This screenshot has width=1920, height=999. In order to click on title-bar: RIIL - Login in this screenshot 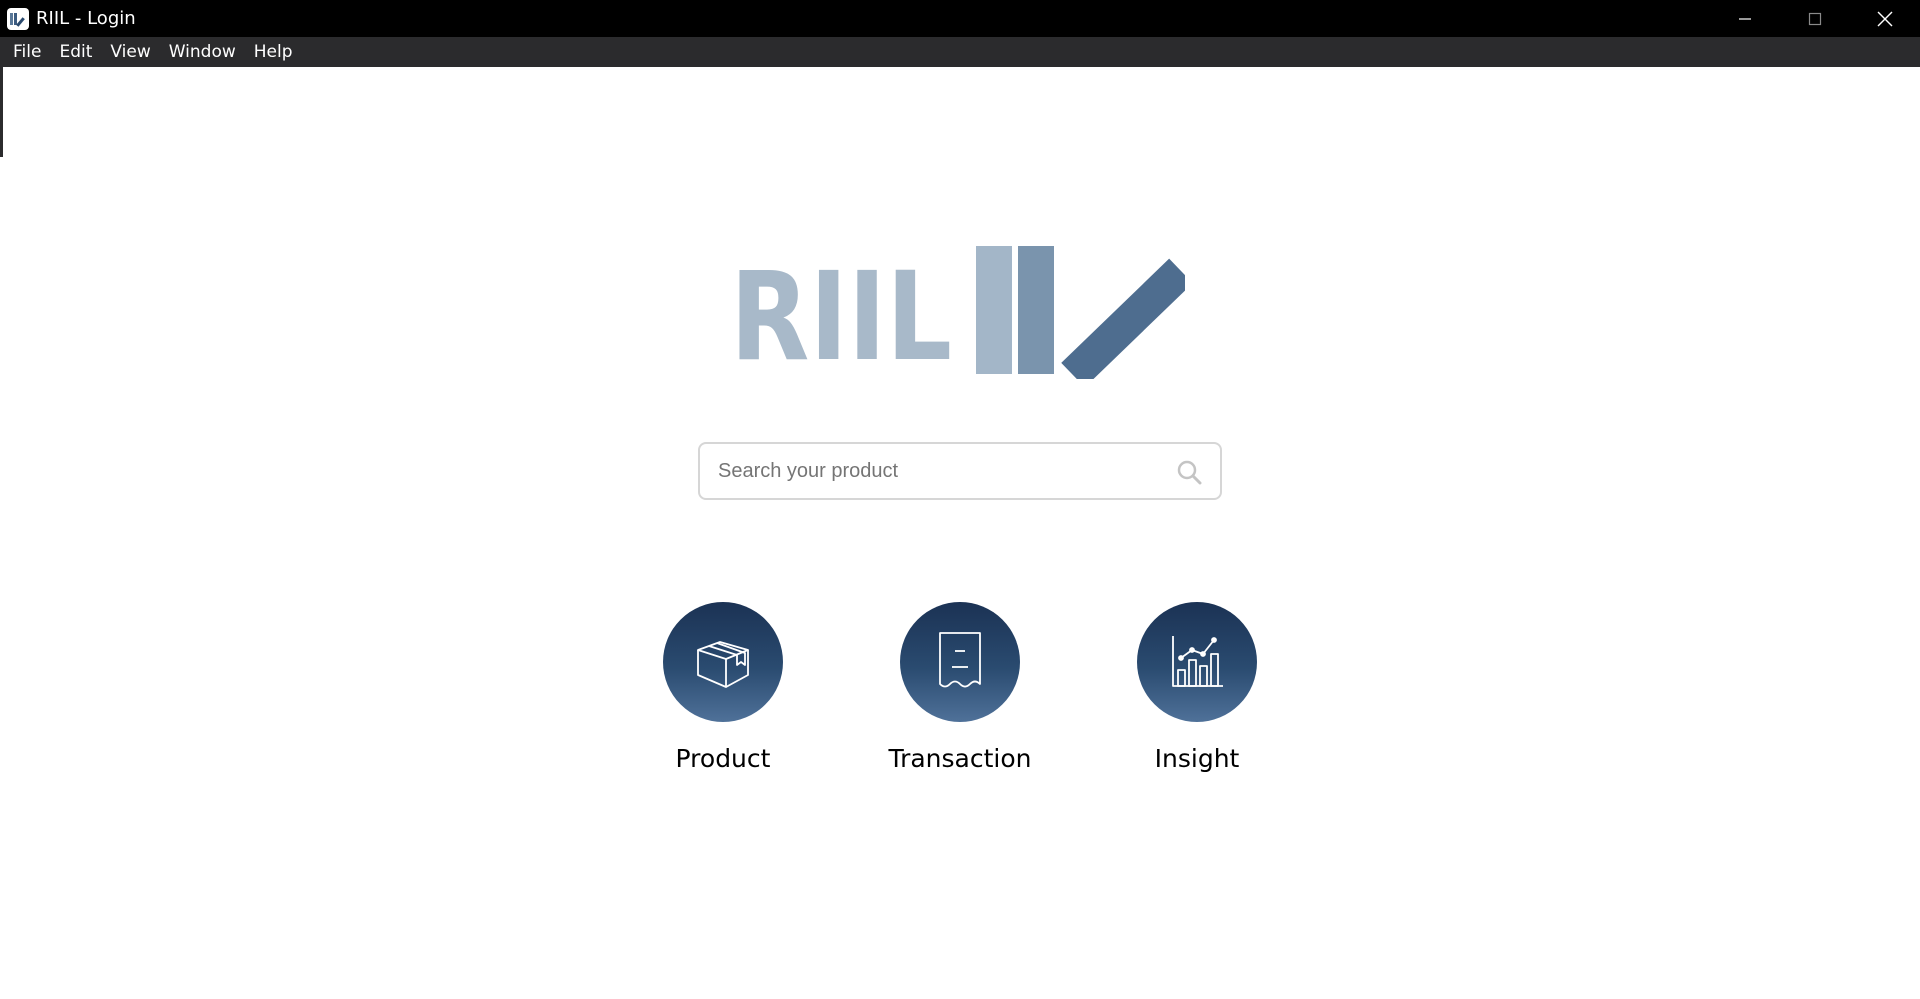, I will do `click(960, 18)`.